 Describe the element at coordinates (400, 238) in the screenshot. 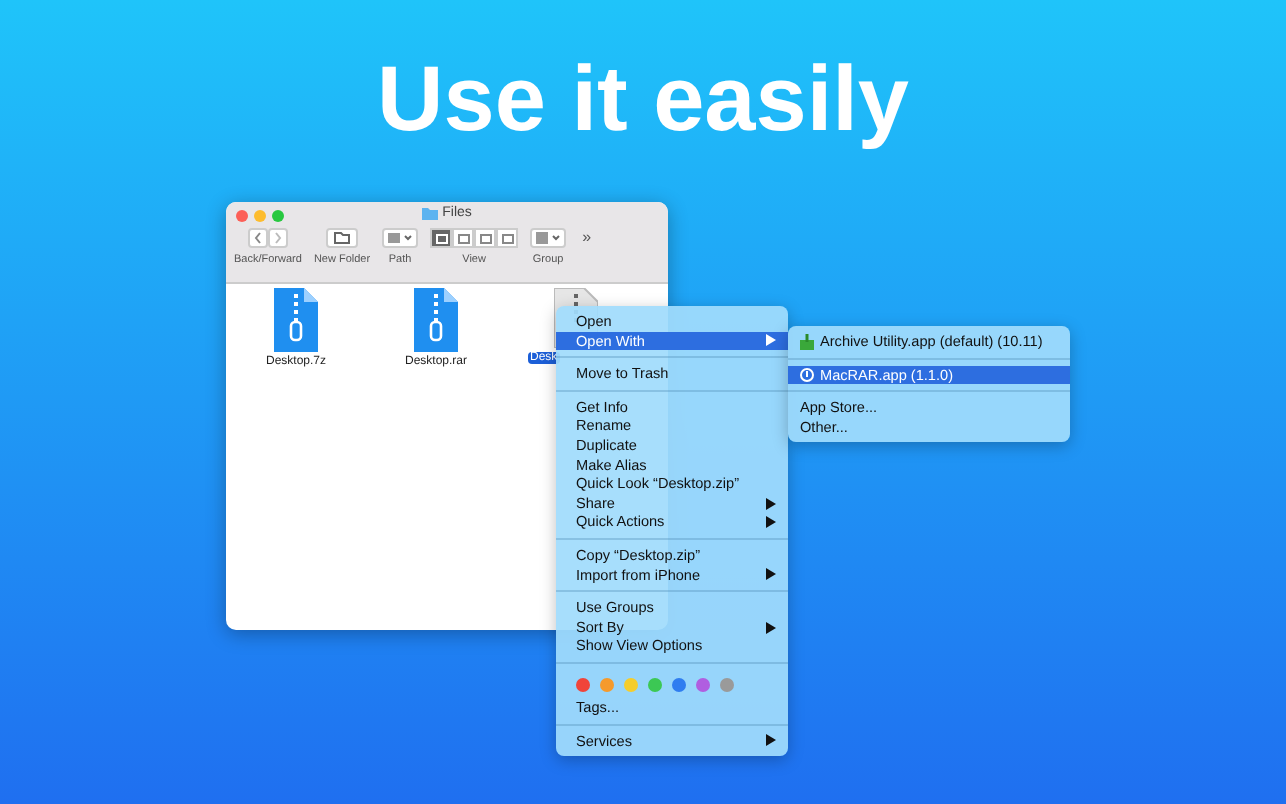

I see `path-button` at that location.